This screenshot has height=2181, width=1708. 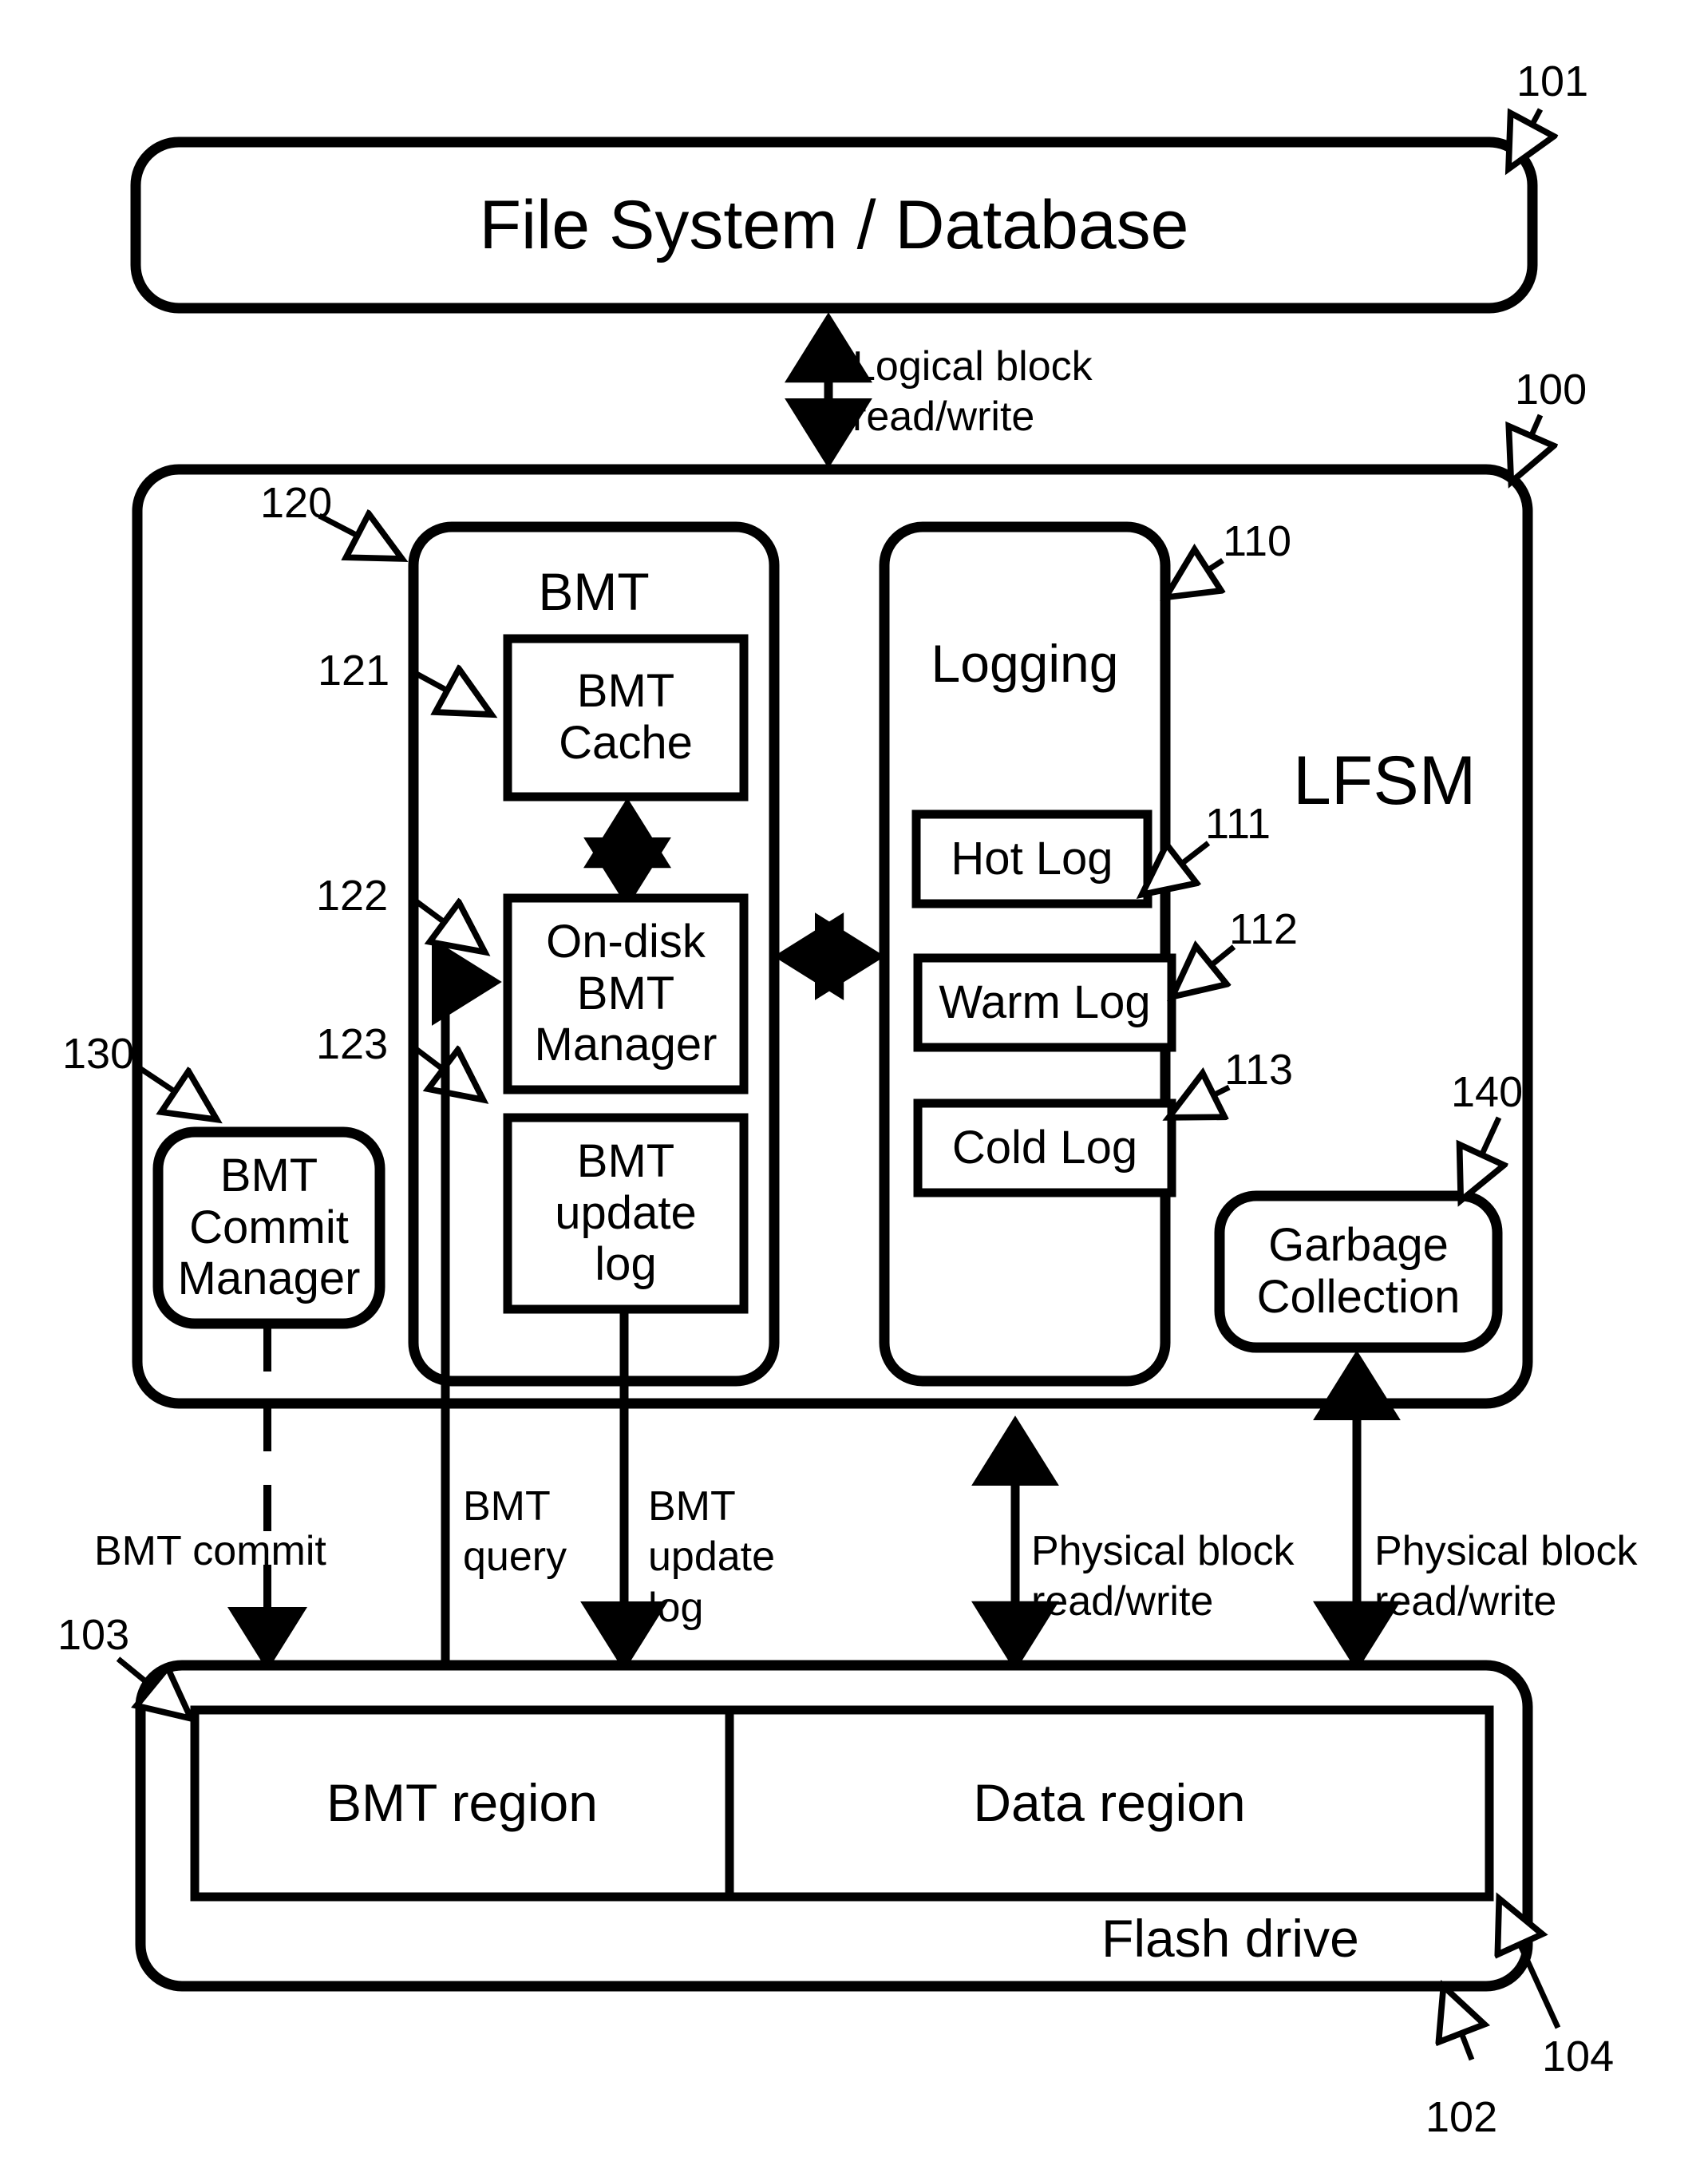 I want to click on ref-122-number: 122, so click(x=352, y=896).